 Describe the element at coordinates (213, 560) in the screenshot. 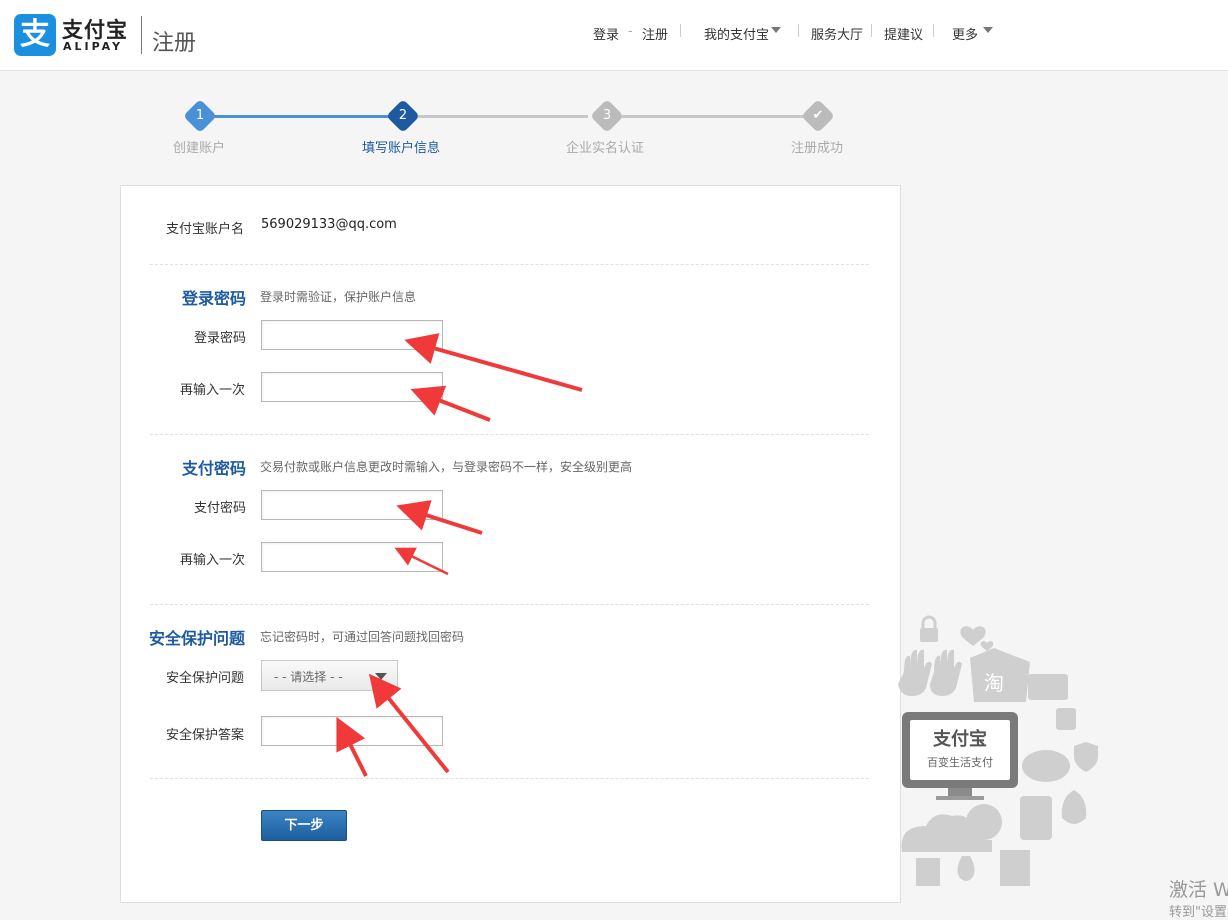

I see `pay-password-confirm-label: 再输入一次` at that location.